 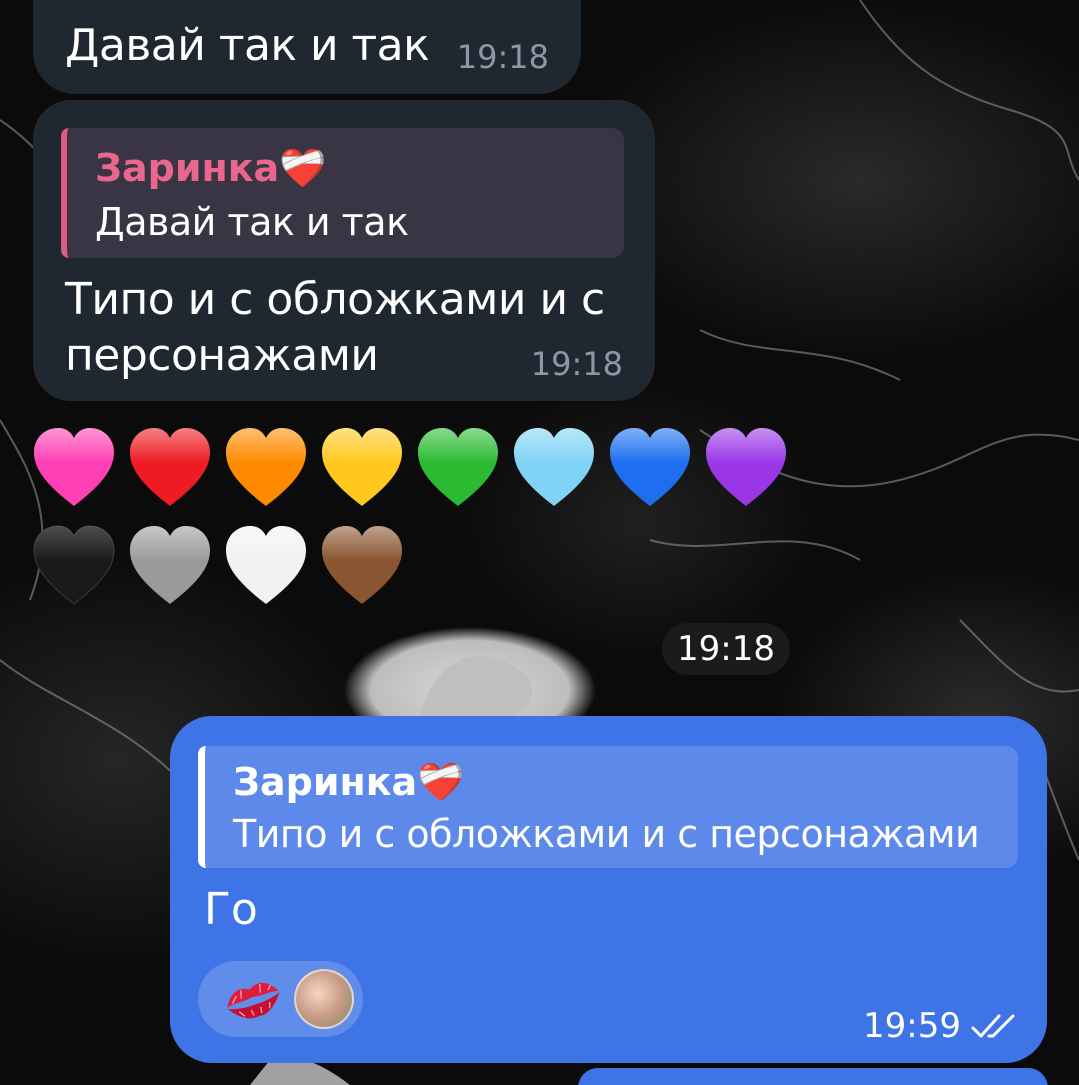 What do you see at coordinates (266, 467) in the screenshot?
I see `orange-heart-icon` at bounding box center [266, 467].